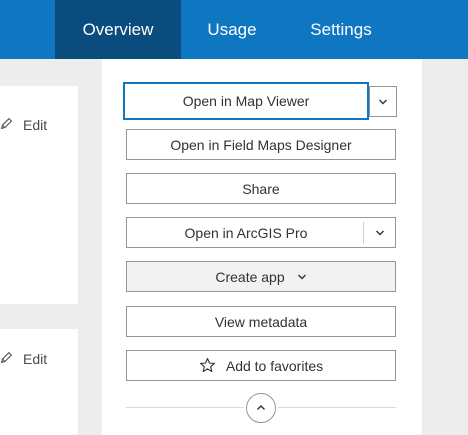 The image size is (468, 435). I want to click on share-button: Share, so click(261, 188).